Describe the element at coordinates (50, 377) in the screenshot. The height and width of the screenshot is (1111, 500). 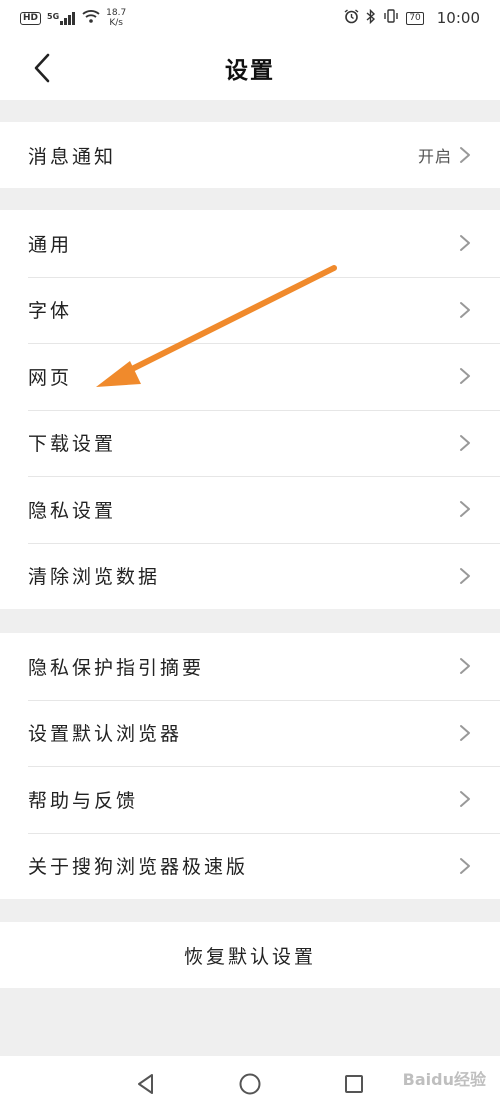
I see `settings-item-label: 网页` at that location.